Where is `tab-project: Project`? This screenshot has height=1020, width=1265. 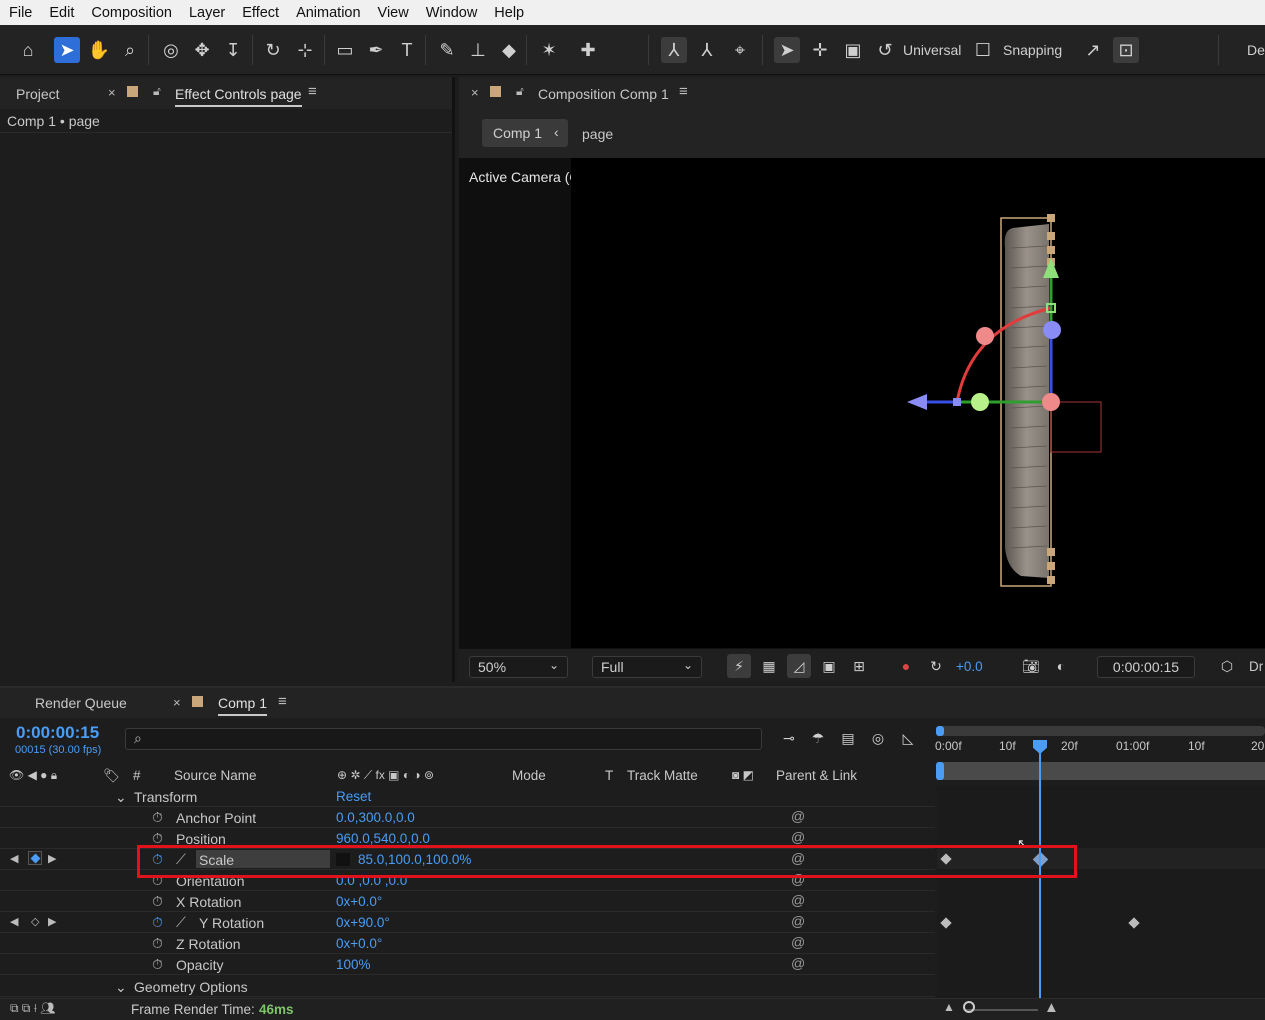
tab-project: Project is located at coordinates (38, 94).